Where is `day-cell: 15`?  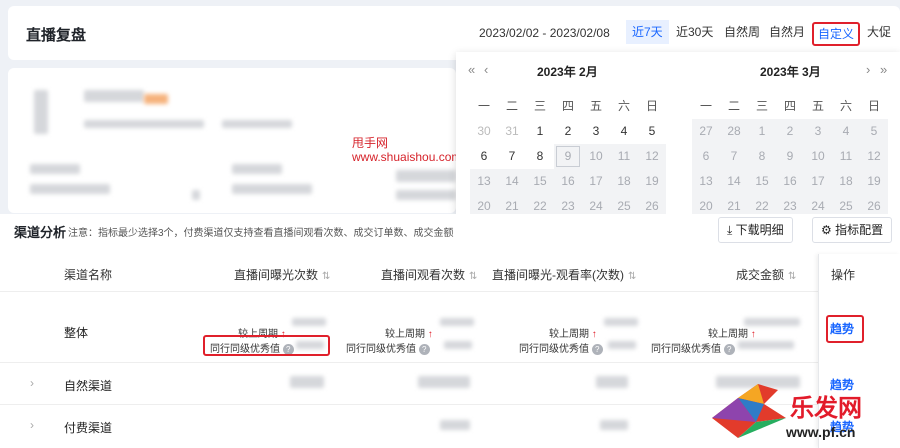
day-cell: 15 is located at coordinates (762, 181).